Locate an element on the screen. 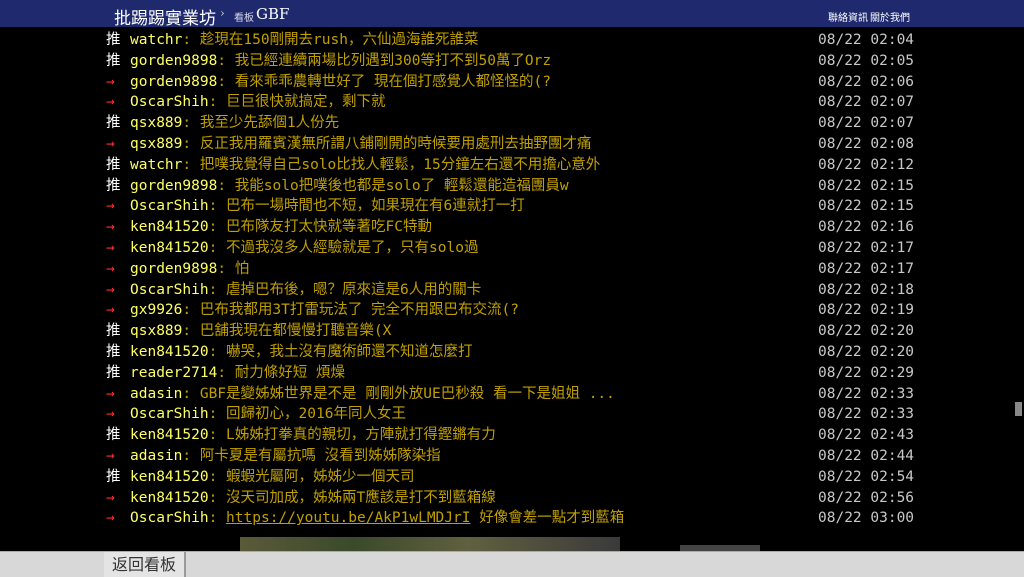  comment-time: 08/22 02:33 is located at coordinates (866, 414).